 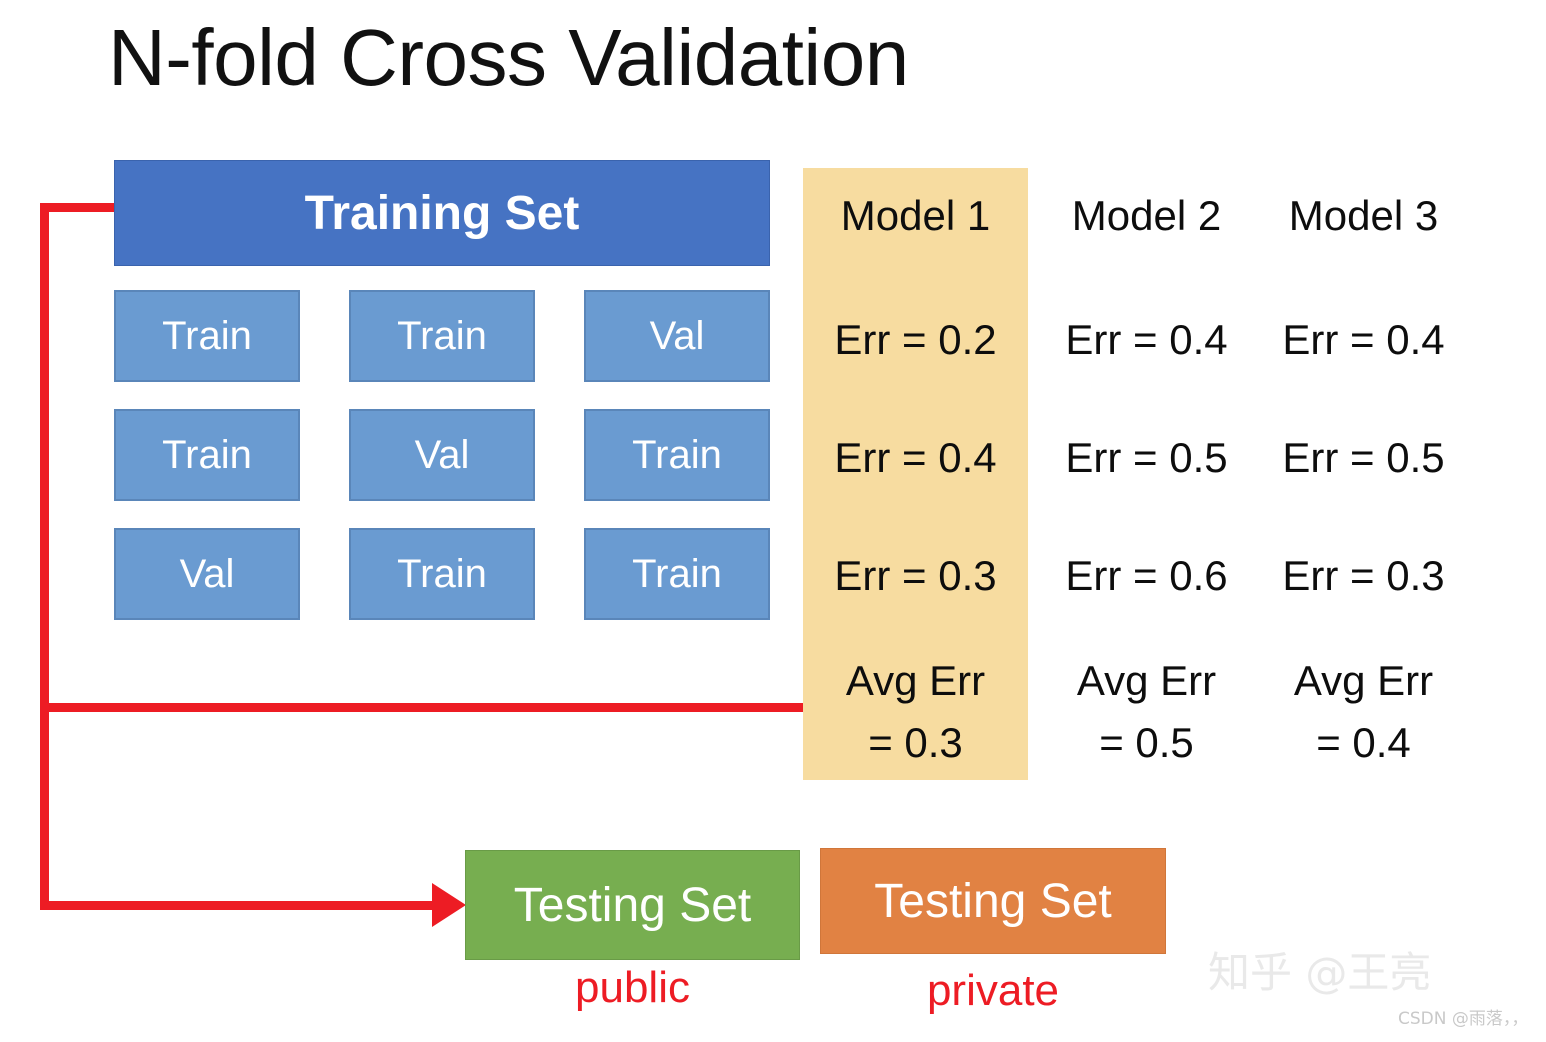 What do you see at coordinates (915, 680) in the screenshot?
I see `model-1-avg-label: Avg Err` at bounding box center [915, 680].